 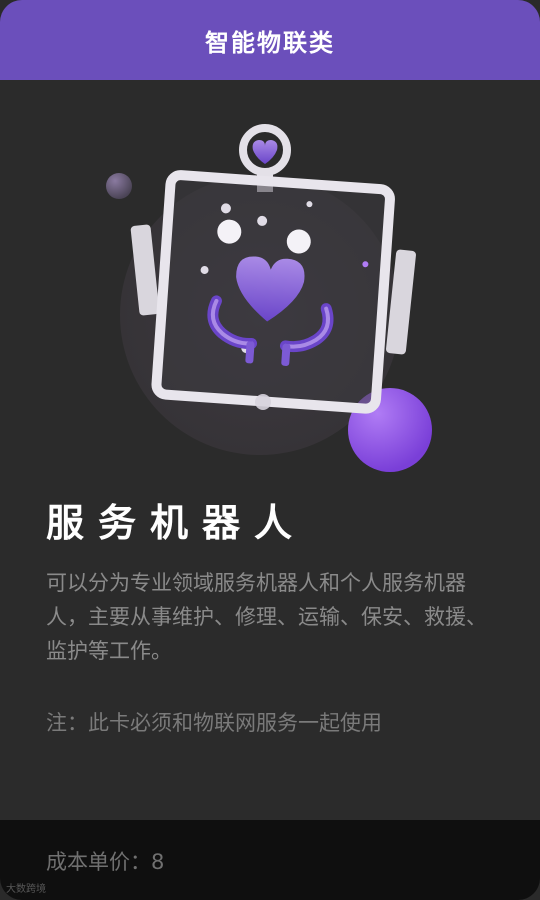 What do you see at coordinates (158, 862) in the screenshot?
I see `cost-value: 8` at bounding box center [158, 862].